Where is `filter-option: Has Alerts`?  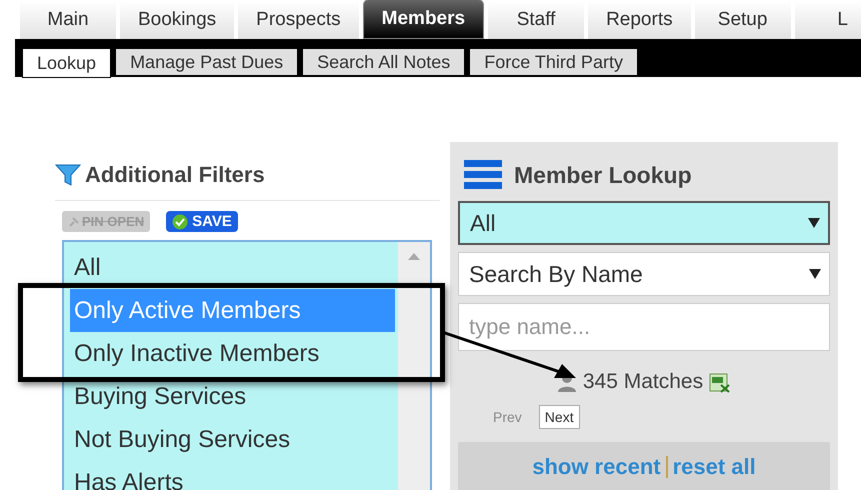 filter-option: Has Alerts is located at coordinates (232, 475).